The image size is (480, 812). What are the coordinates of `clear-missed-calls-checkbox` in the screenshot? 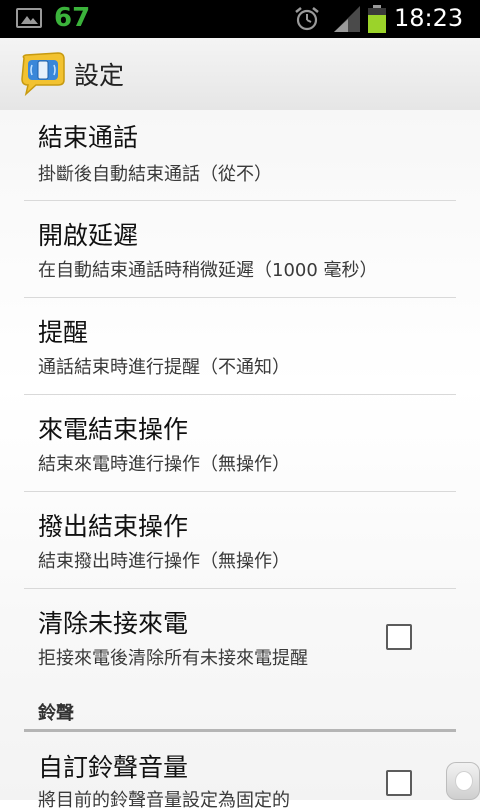 It's located at (399, 637).